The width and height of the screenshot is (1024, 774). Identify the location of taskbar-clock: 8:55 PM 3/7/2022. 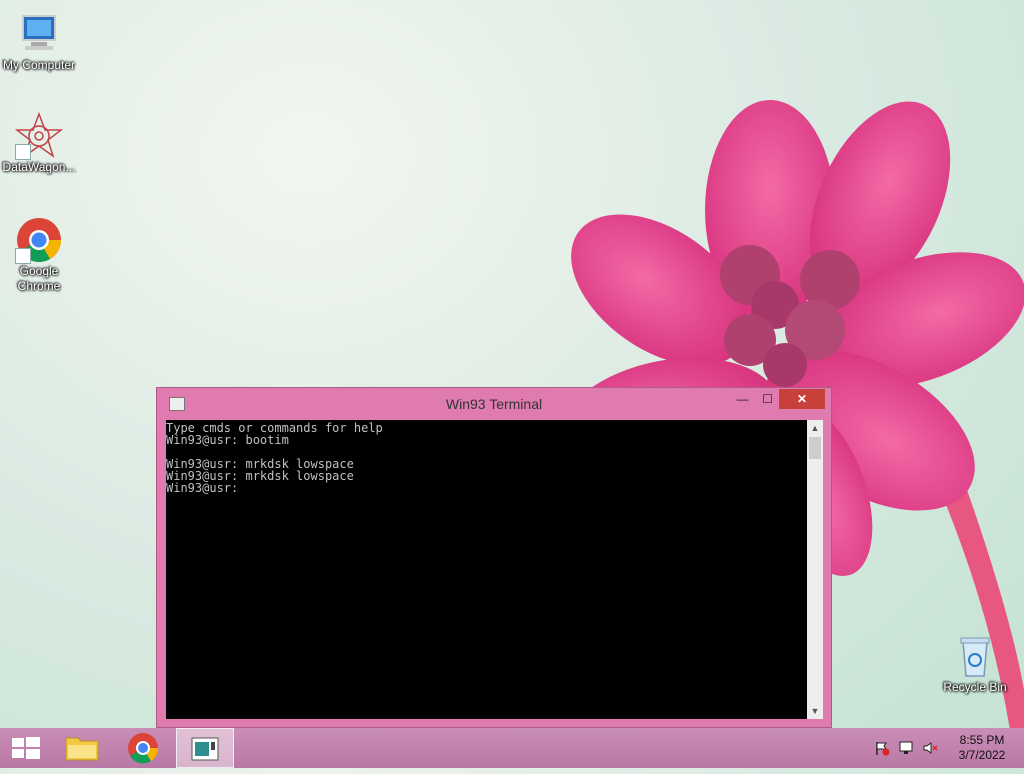
(982, 748).